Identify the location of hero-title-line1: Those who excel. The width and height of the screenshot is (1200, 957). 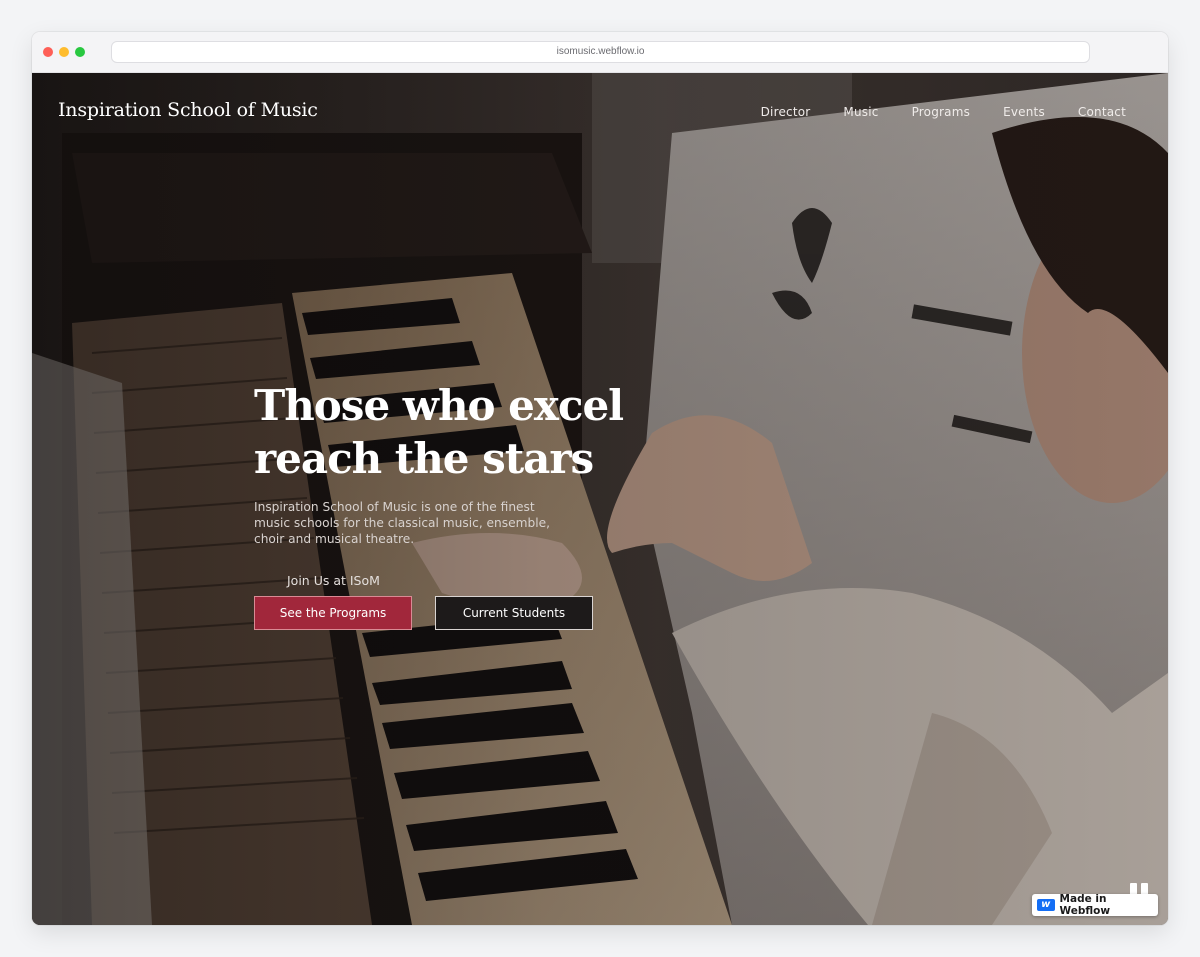
(439, 405).